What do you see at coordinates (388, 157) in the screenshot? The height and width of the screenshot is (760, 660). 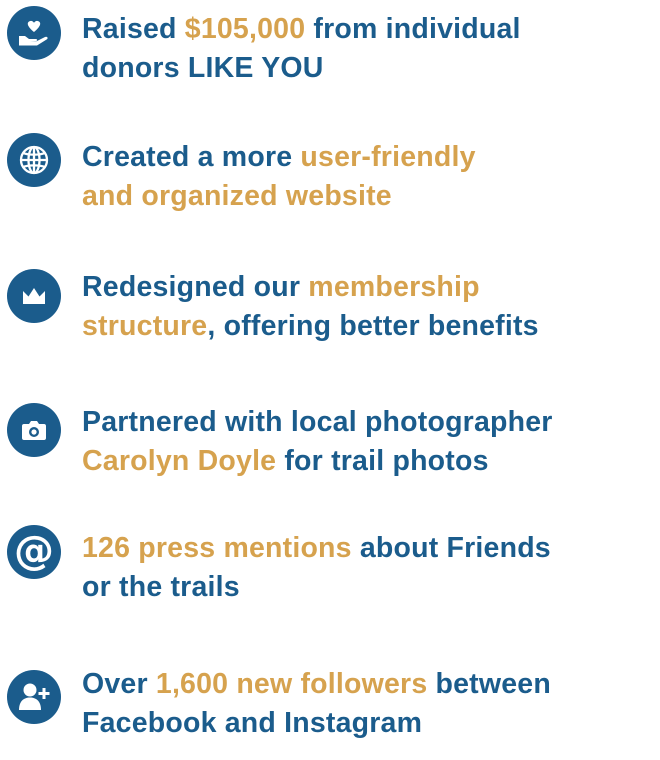 I see `item-highlight: user-friendly` at bounding box center [388, 157].